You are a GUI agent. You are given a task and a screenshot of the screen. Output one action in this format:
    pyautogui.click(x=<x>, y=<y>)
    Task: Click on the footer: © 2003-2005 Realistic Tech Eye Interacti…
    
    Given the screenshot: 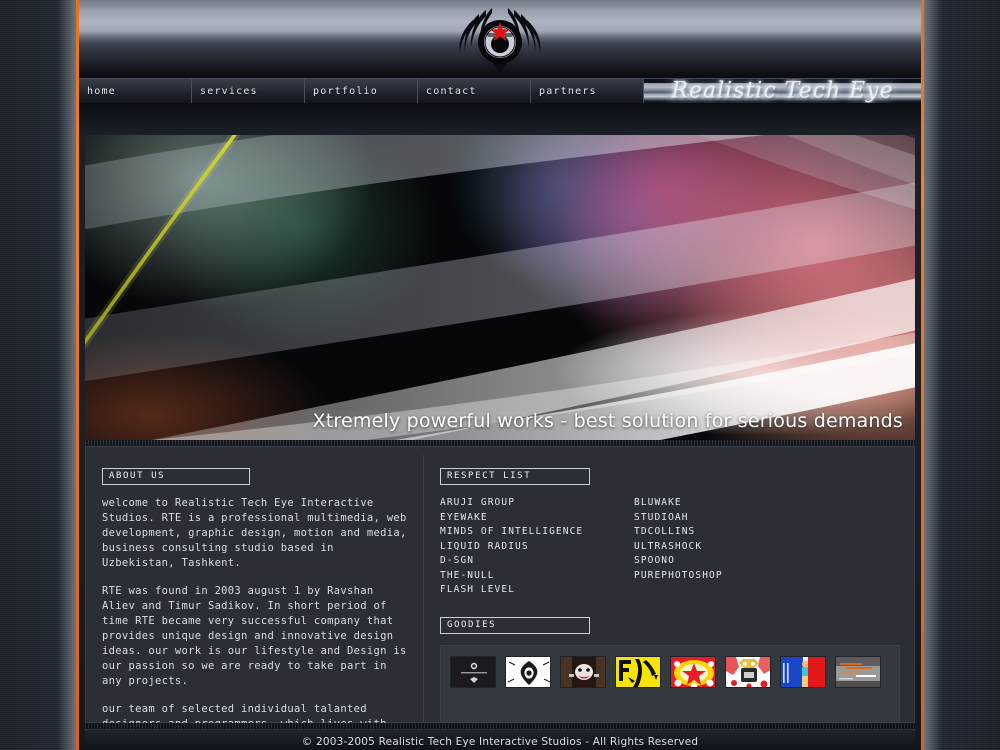 What is the action you would take?
    pyautogui.click(x=500, y=739)
    